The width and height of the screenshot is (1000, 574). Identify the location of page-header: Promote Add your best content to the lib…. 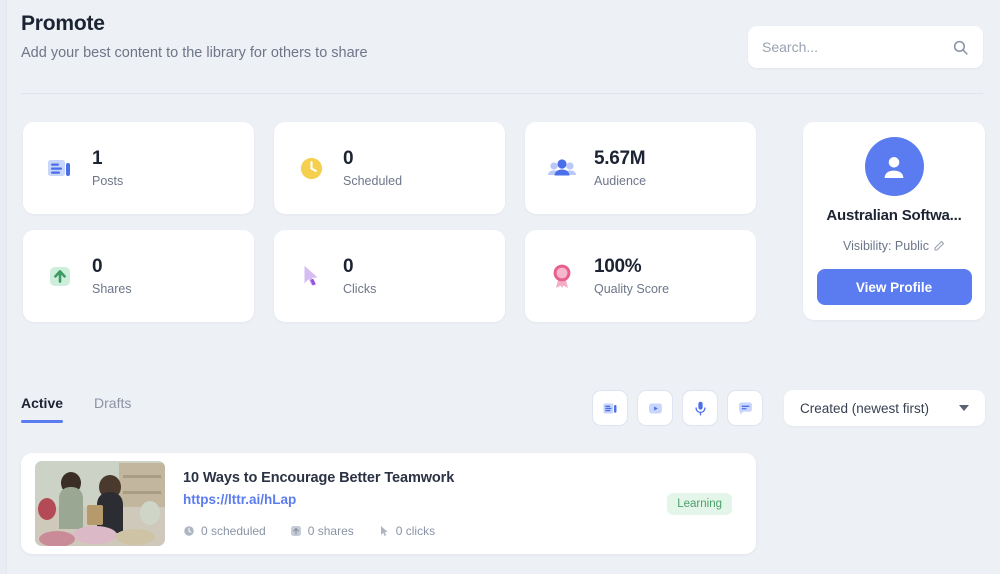
(502, 51).